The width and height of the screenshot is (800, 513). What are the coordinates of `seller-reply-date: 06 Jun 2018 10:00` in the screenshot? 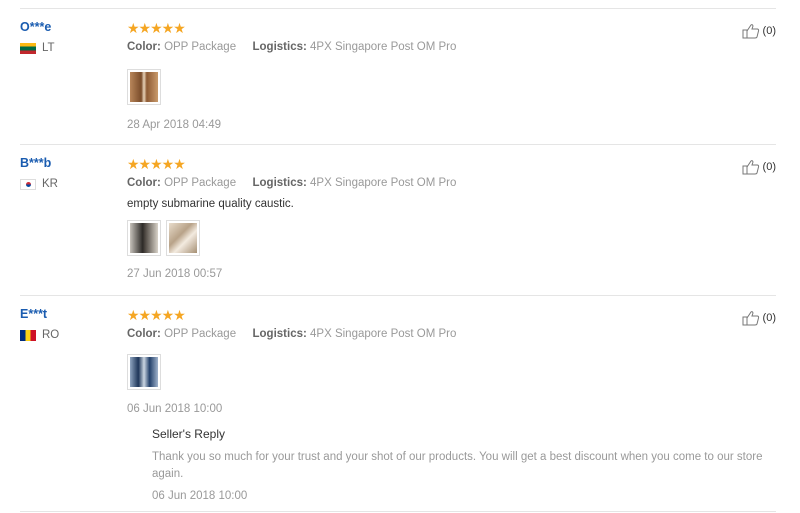 It's located at (200, 496).